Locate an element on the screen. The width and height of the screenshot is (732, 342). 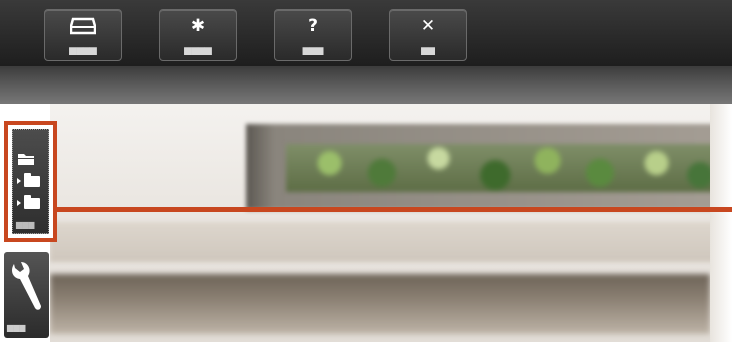
secondary-bar is located at coordinates (366, 85).